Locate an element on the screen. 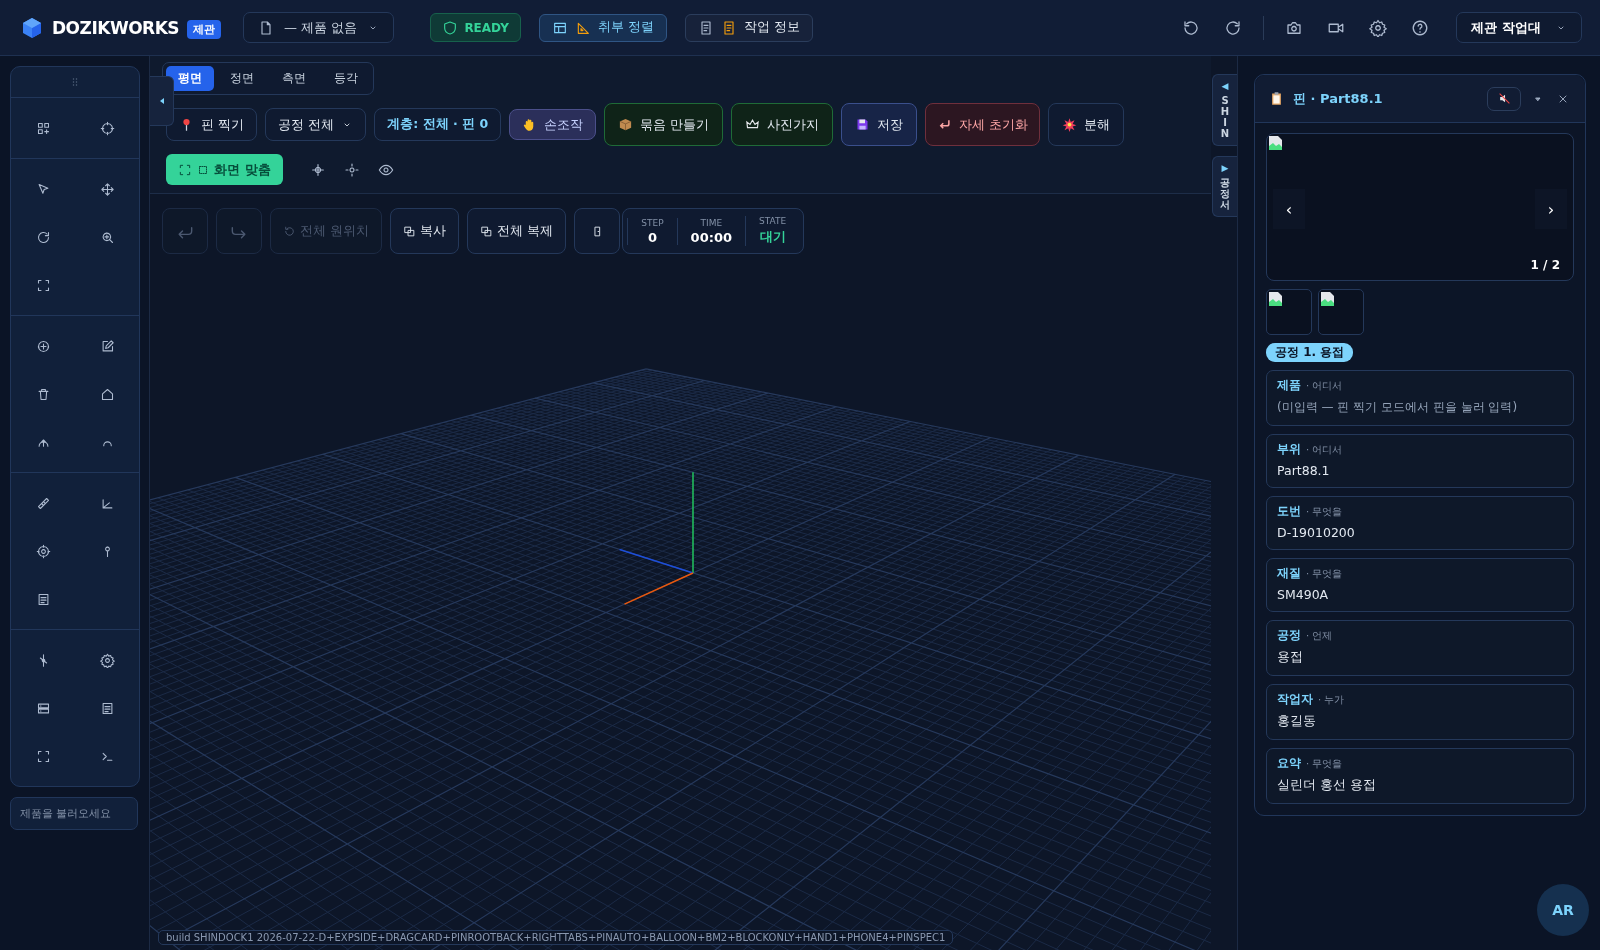  field-card: 도번 · 무엇을 D-19010200 is located at coordinates (1420, 523).